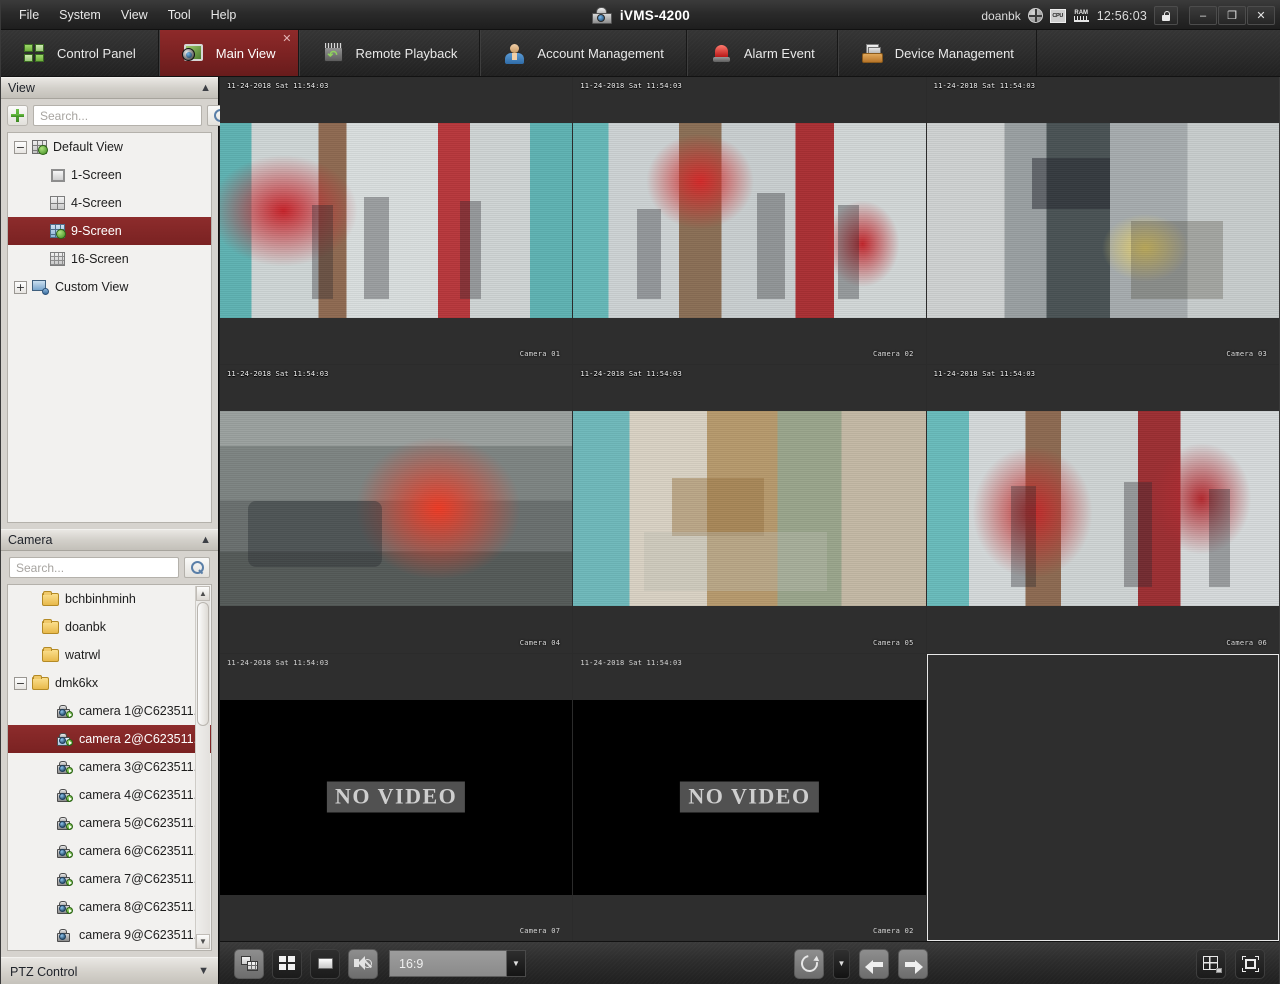 Image resolution: width=1280 pixels, height=984 pixels. Describe the element at coordinates (1203, 15) in the screenshot. I see `minimize-button: –` at that location.